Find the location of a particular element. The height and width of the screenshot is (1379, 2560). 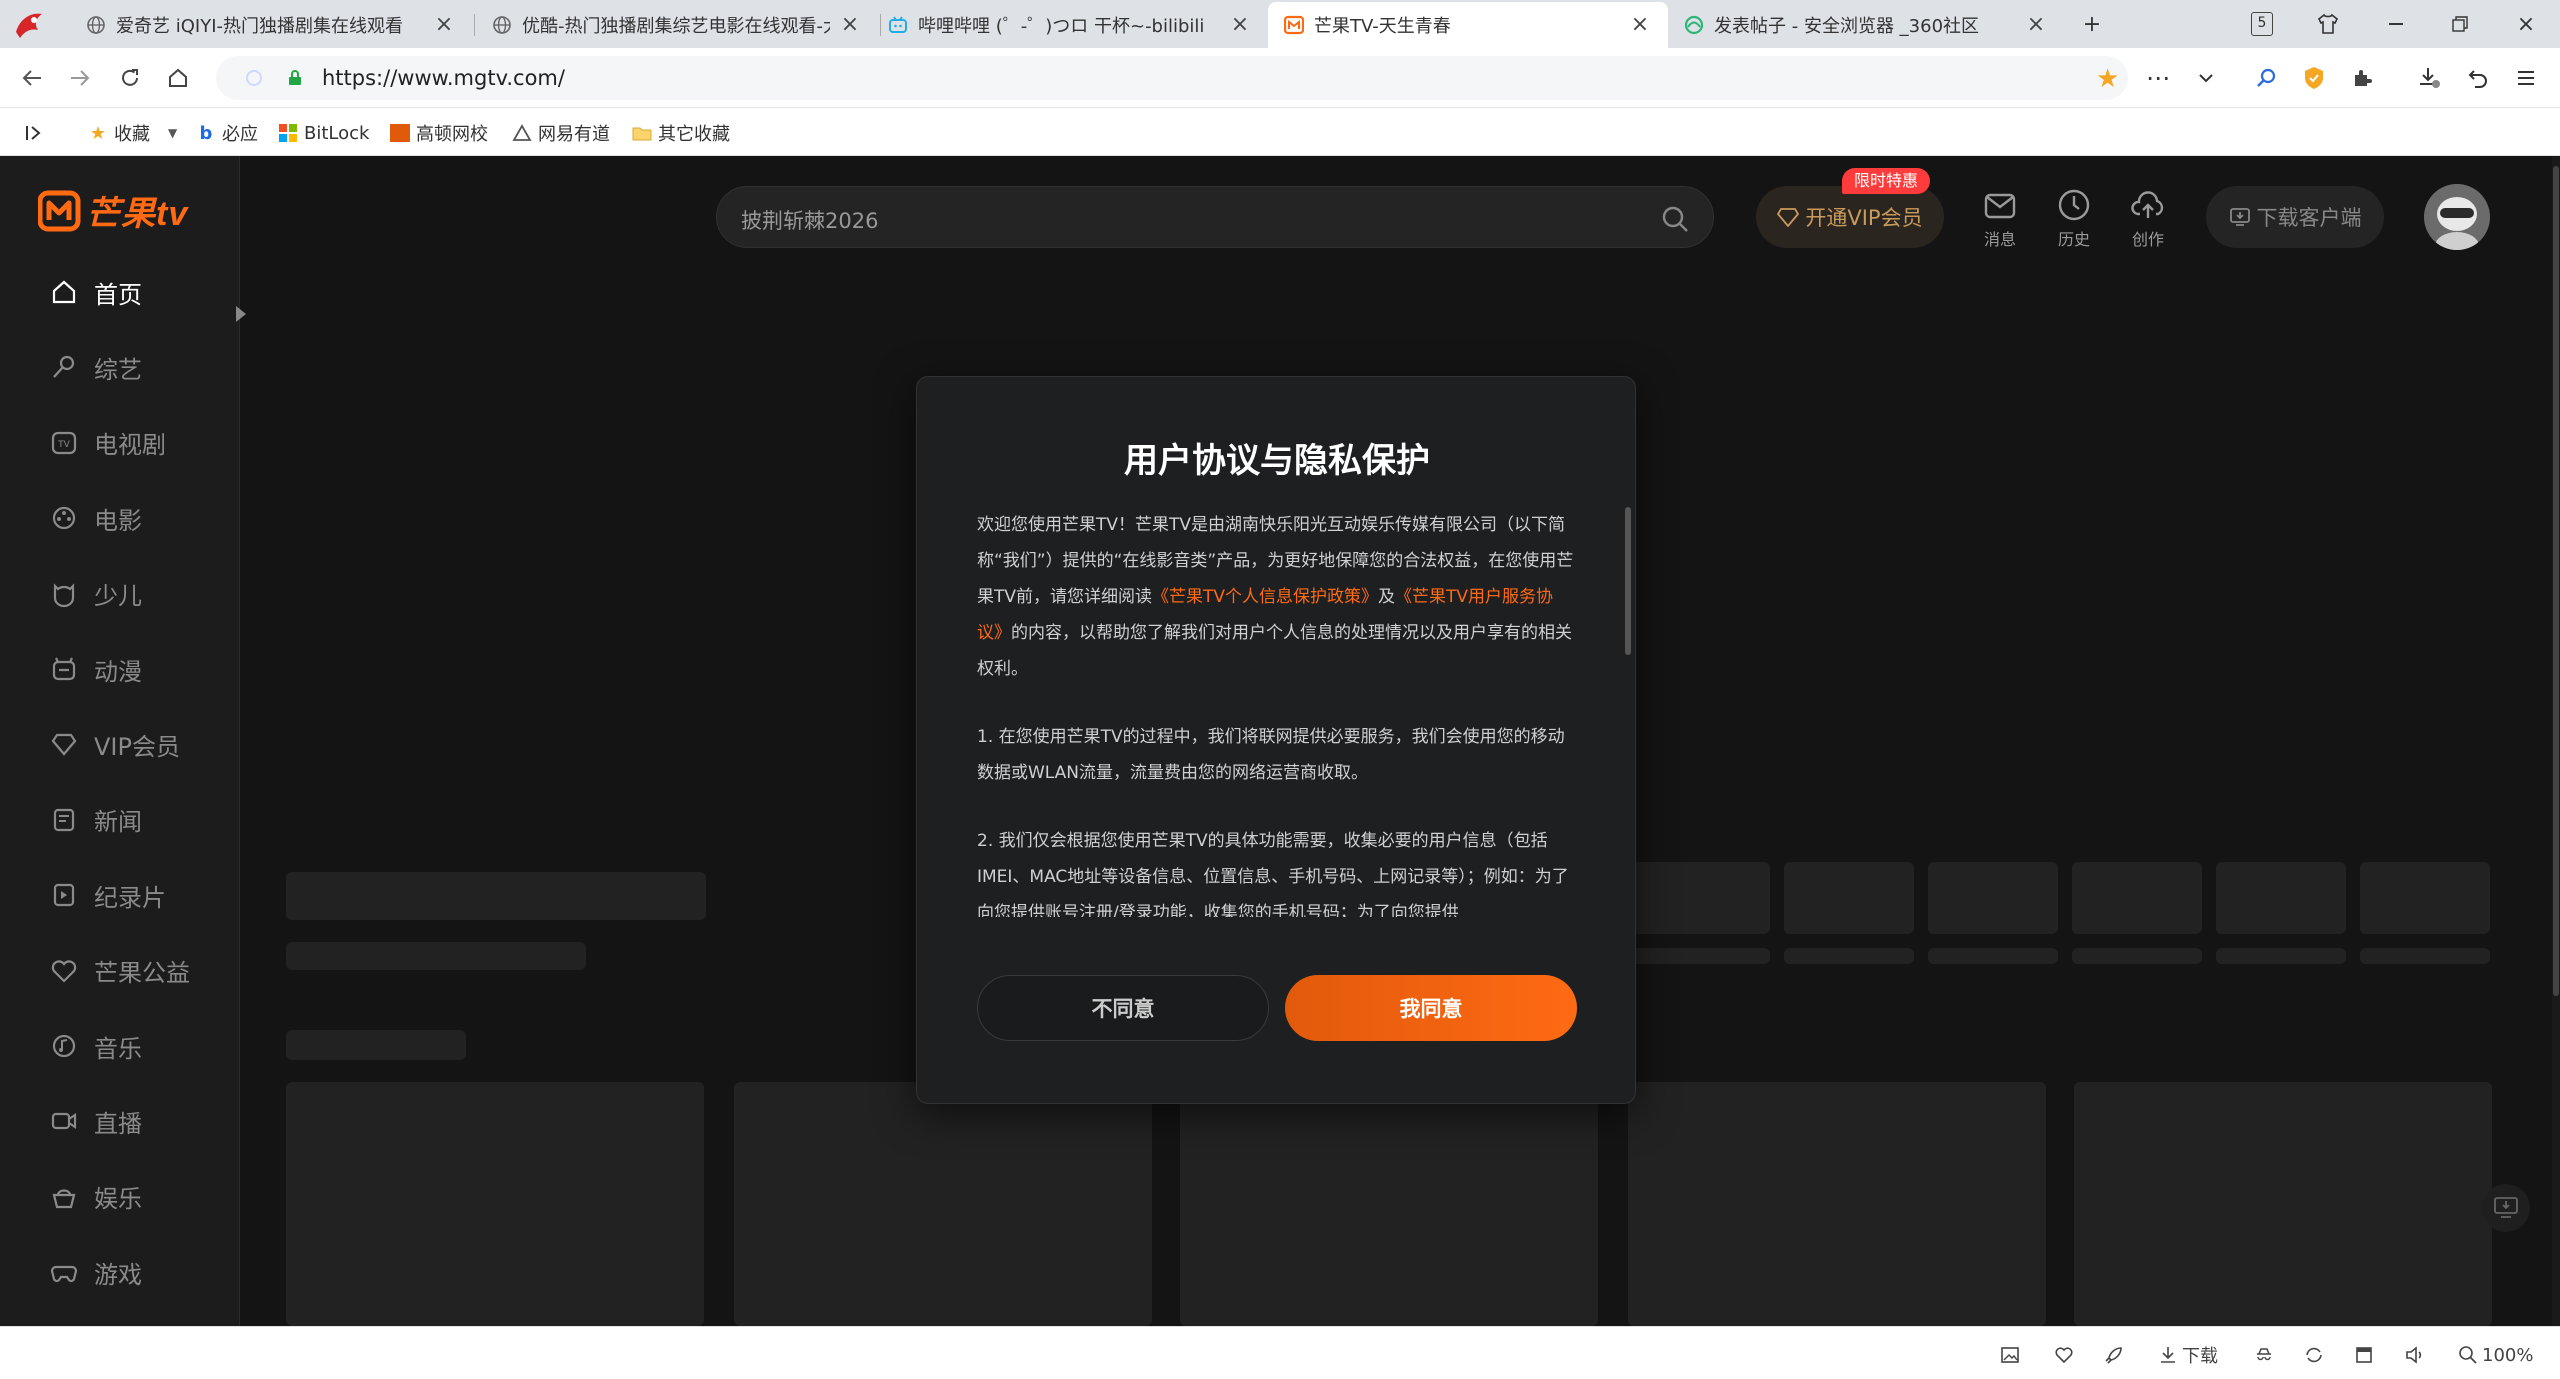

bookmark-other: 其它收藏 is located at coordinates (681, 133).